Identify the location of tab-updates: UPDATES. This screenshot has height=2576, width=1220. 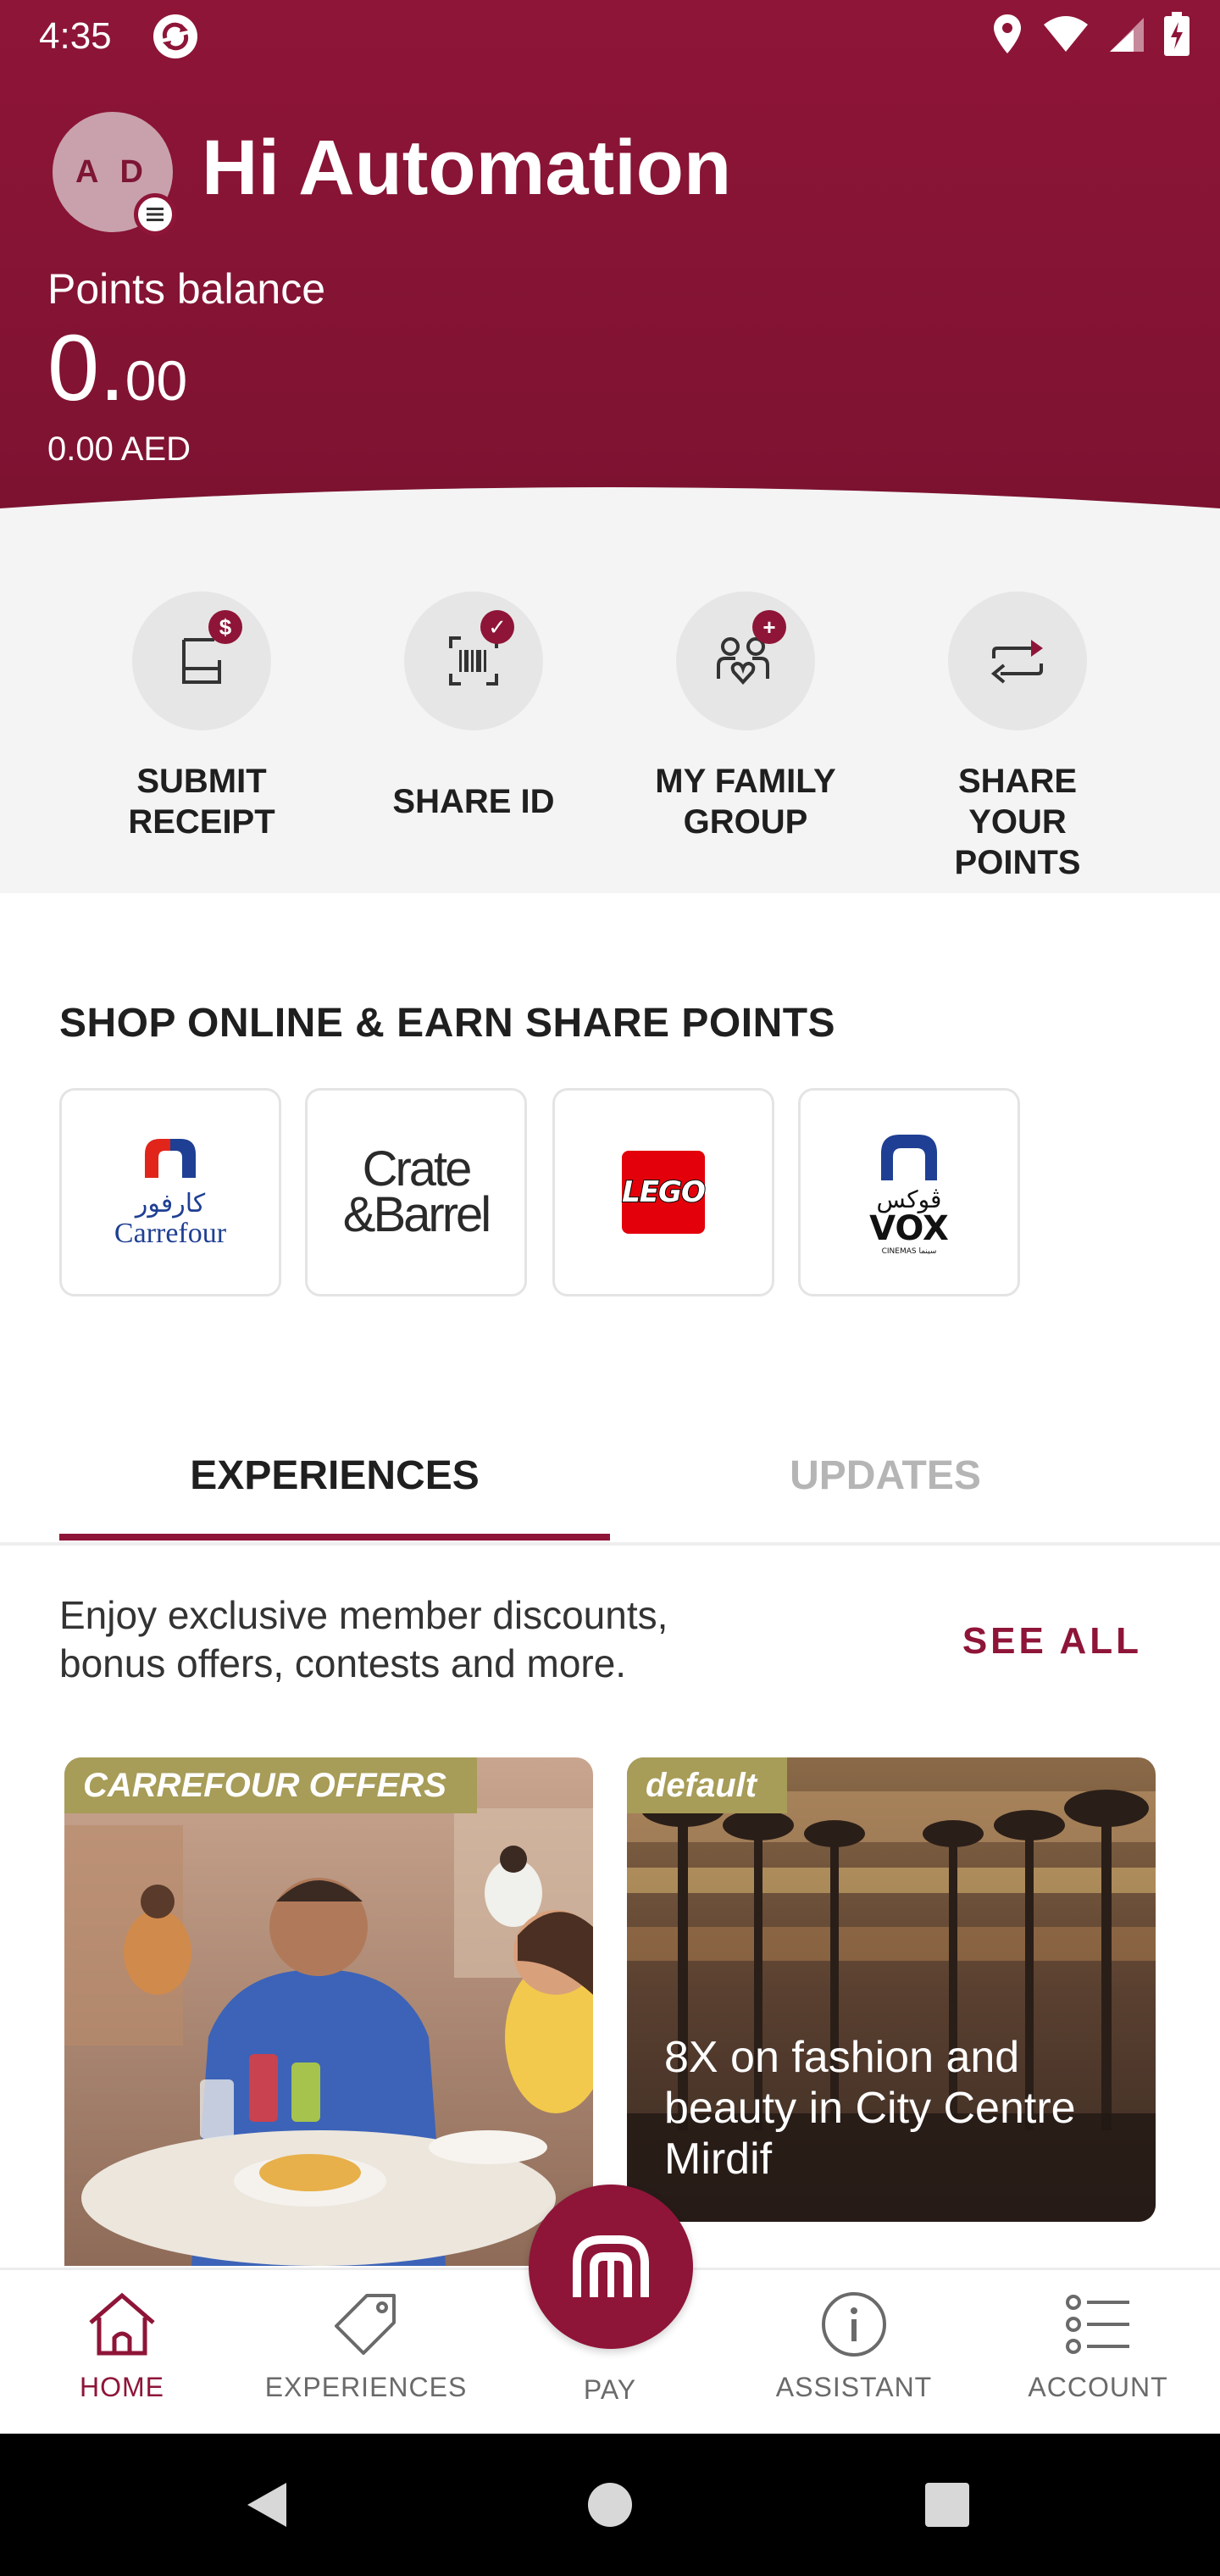
(885, 1475).